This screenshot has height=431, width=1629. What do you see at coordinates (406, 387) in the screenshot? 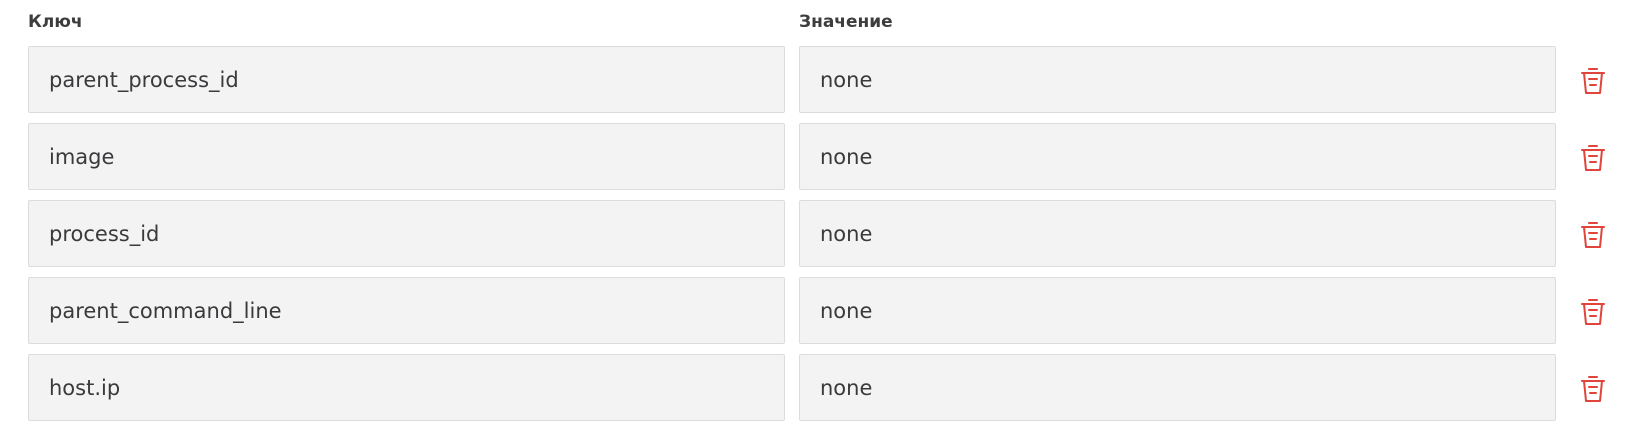
I see `key-input: host.ip` at bounding box center [406, 387].